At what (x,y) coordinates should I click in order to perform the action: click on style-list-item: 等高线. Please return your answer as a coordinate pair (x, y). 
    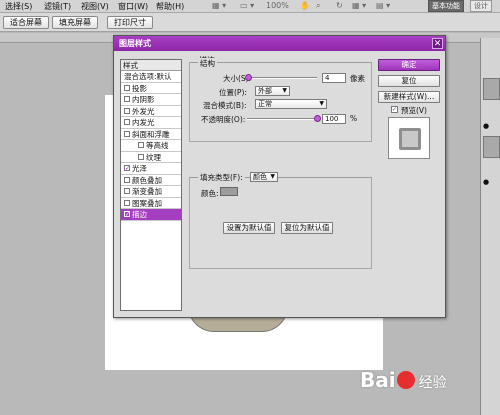
    Looking at the image, I should click on (151, 146).